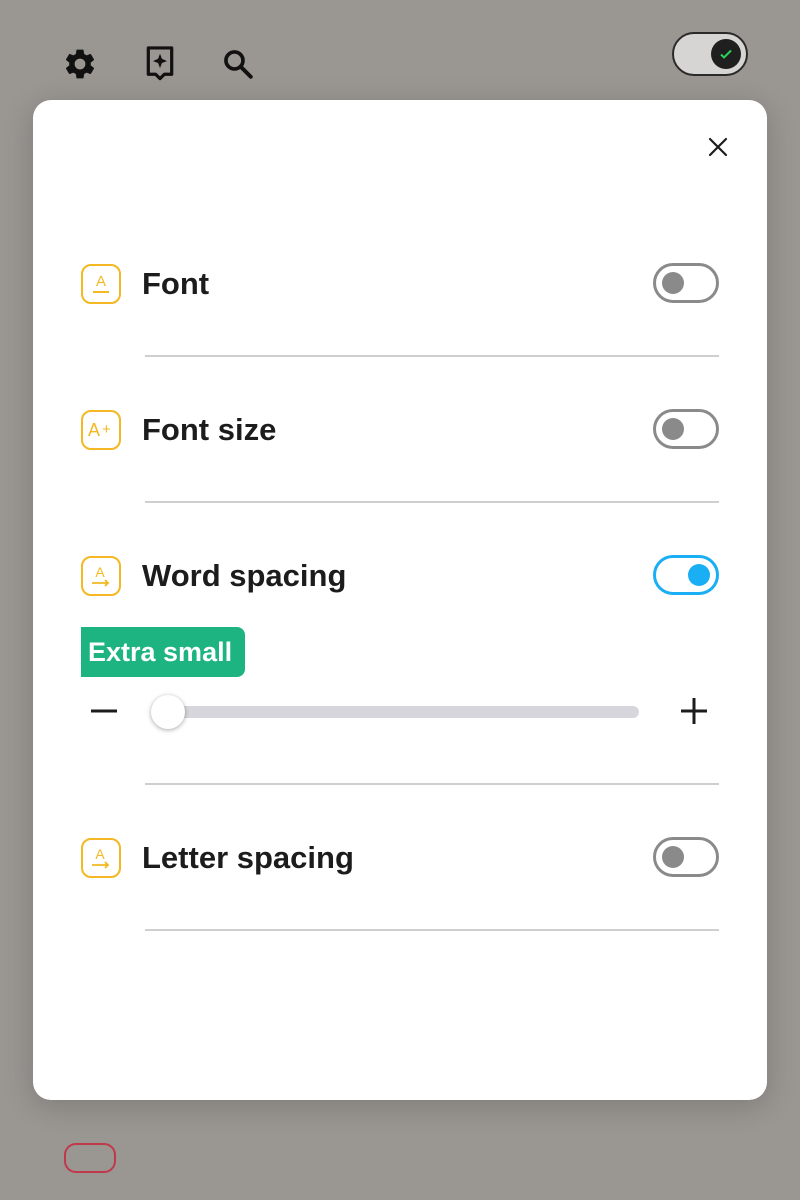  What do you see at coordinates (80, 64) in the screenshot?
I see `gear-icon` at bounding box center [80, 64].